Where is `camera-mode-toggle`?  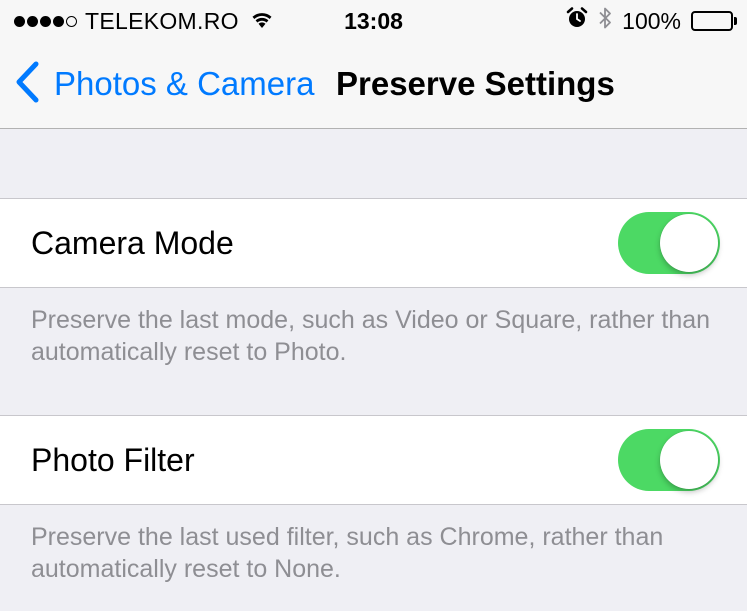 camera-mode-toggle is located at coordinates (669, 243).